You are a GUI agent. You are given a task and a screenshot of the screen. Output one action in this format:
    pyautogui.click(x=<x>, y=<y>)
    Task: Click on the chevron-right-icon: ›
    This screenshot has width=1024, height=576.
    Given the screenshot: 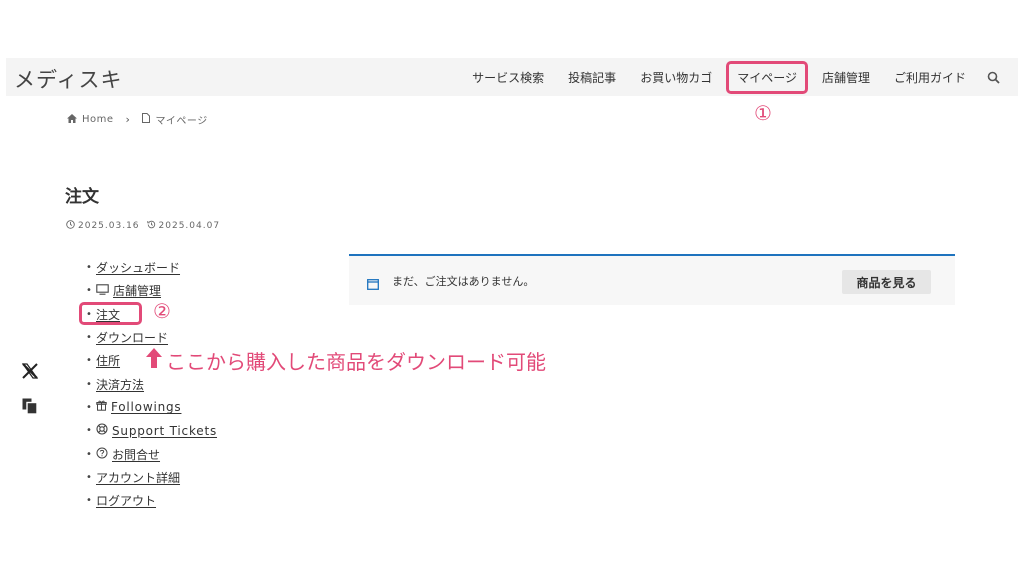 What is the action you would take?
    pyautogui.click(x=128, y=119)
    